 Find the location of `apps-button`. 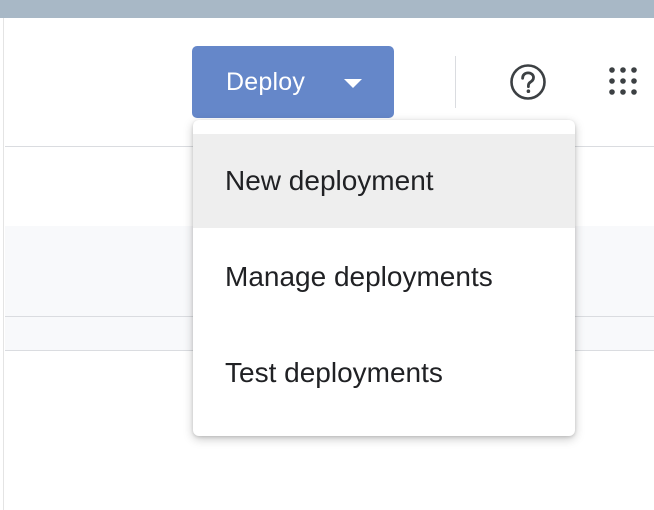

apps-button is located at coordinates (624, 84).